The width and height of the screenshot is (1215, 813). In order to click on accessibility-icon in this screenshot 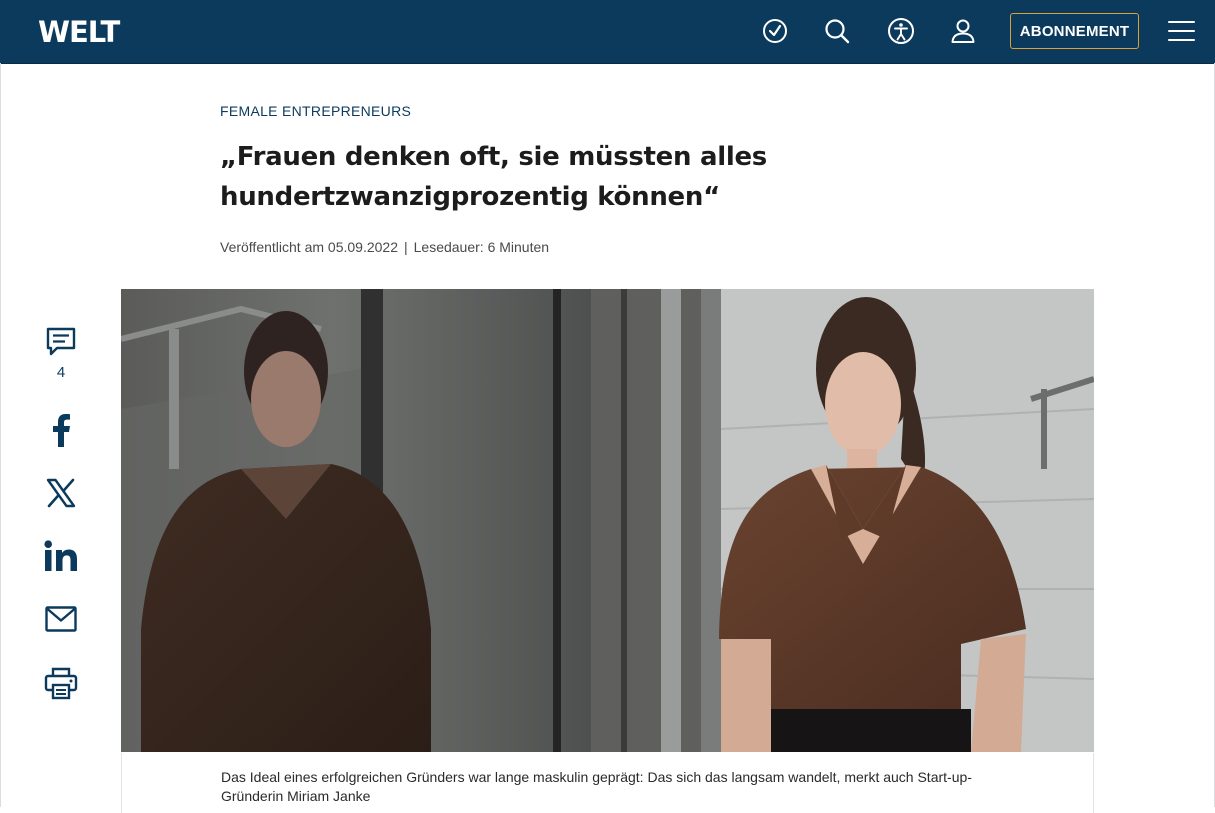, I will do `click(901, 31)`.